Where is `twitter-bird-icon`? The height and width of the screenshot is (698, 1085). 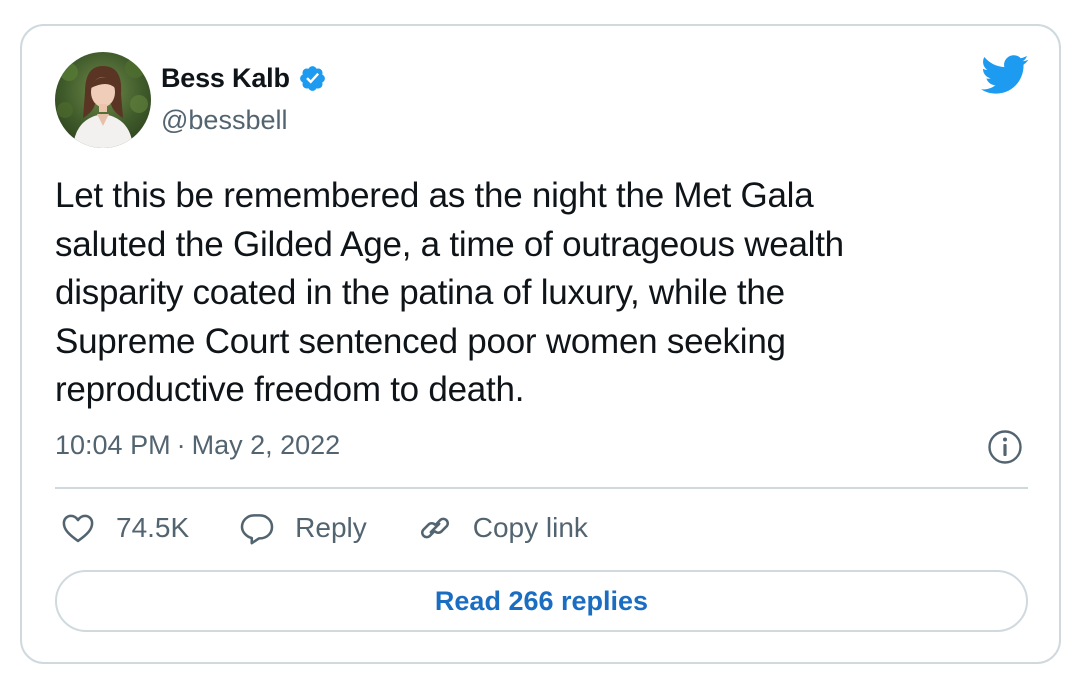
twitter-bird-icon is located at coordinates (1005, 75).